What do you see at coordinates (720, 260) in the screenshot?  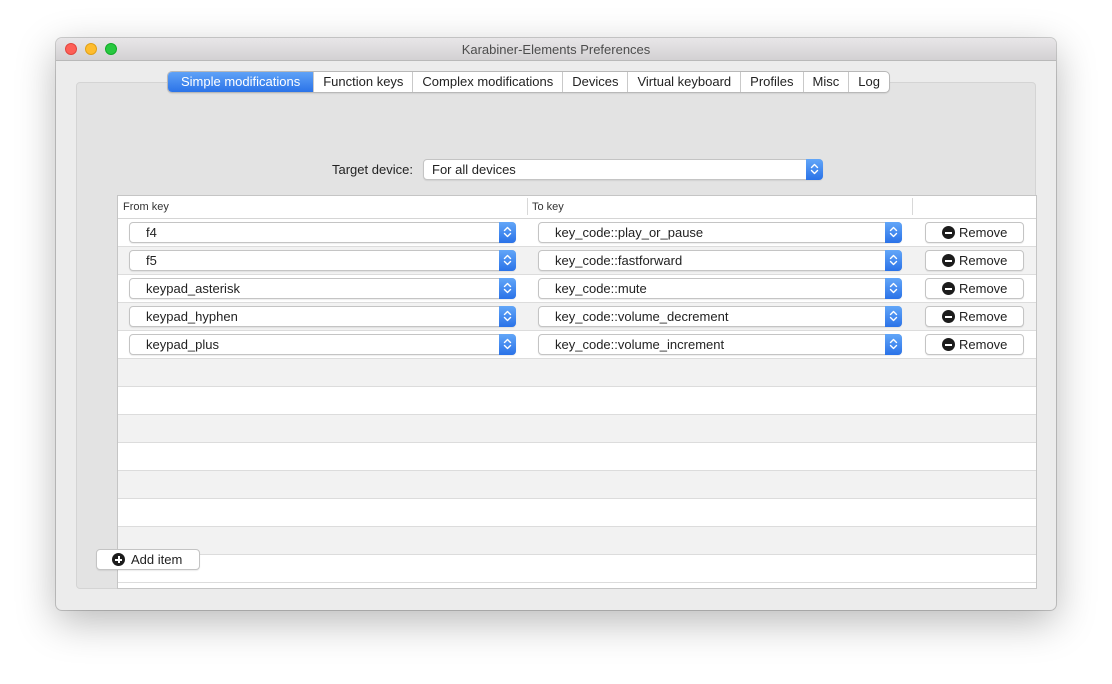 I see `to-key-select: key_code::fastforward` at bounding box center [720, 260].